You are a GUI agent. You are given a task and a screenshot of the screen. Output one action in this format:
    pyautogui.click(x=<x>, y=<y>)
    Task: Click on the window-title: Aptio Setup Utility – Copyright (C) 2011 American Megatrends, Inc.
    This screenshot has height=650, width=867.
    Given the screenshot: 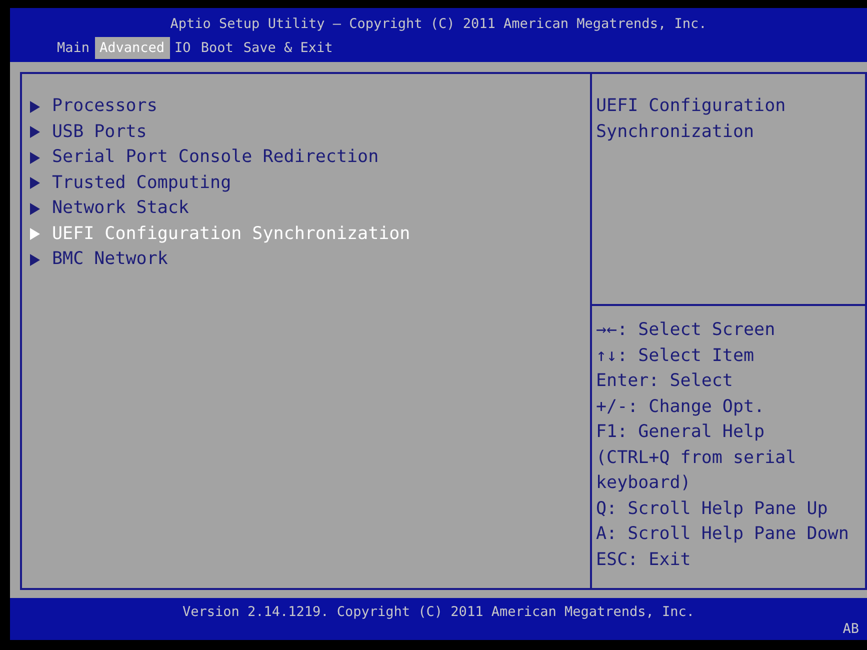 What is the action you would take?
    pyautogui.click(x=438, y=24)
    